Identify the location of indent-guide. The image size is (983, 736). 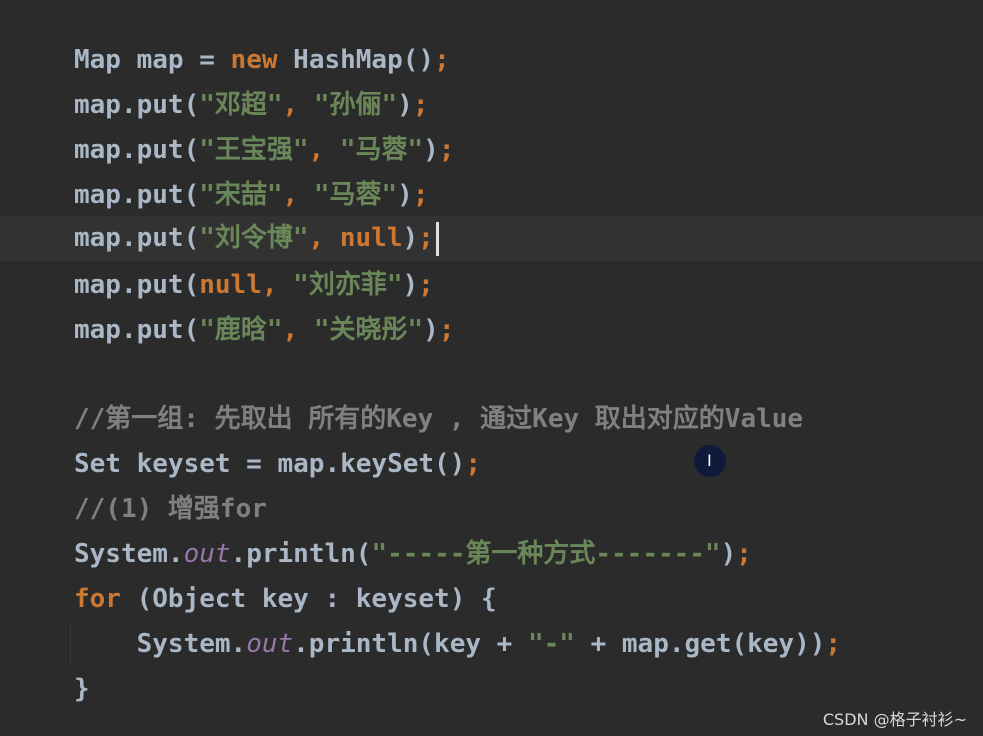
(70, 644).